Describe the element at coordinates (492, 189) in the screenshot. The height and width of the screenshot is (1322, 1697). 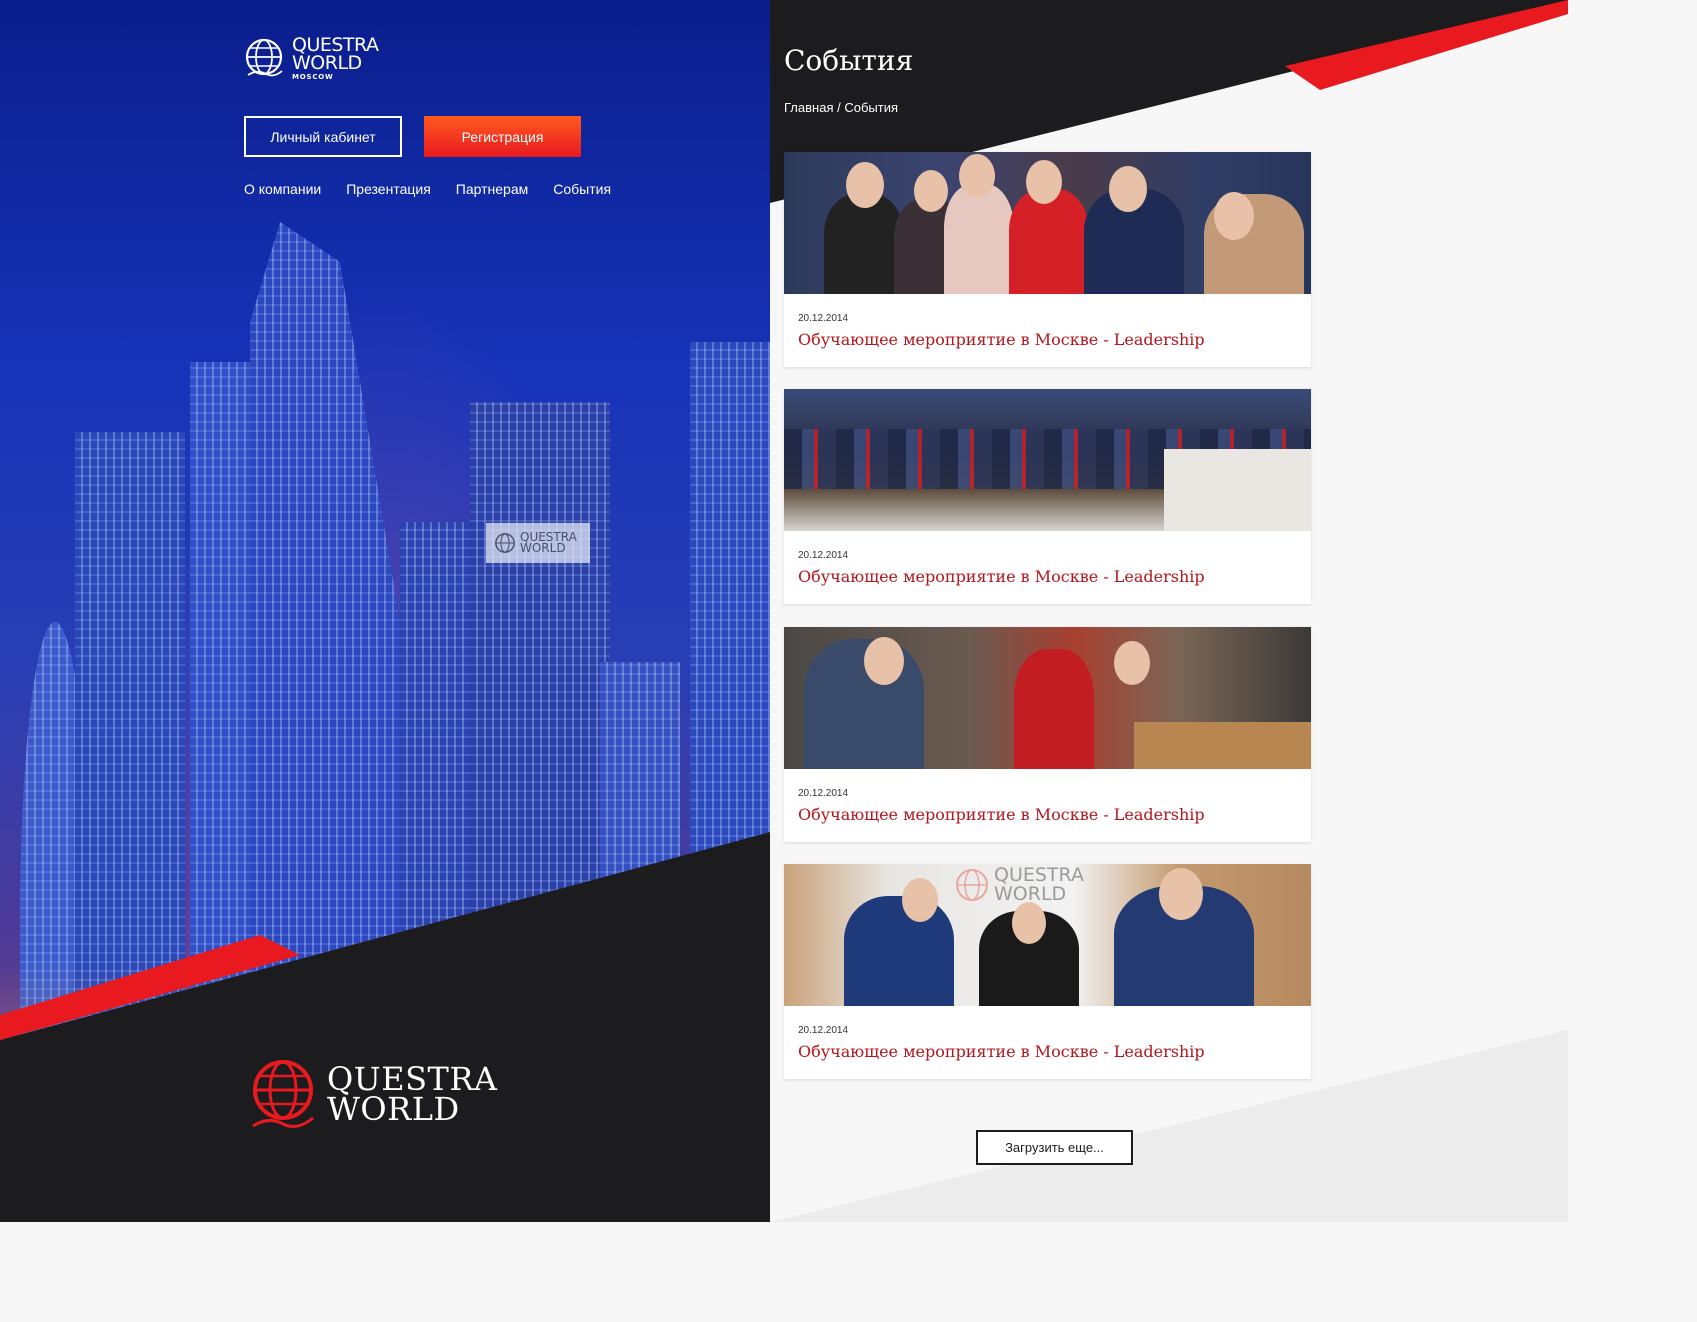
I see `nav-item-partners: Партнерам` at that location.